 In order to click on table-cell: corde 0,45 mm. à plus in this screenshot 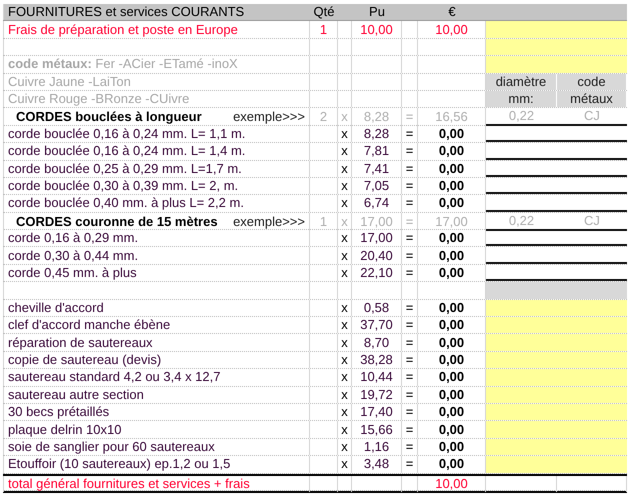, I will do `click(156, 273)`.